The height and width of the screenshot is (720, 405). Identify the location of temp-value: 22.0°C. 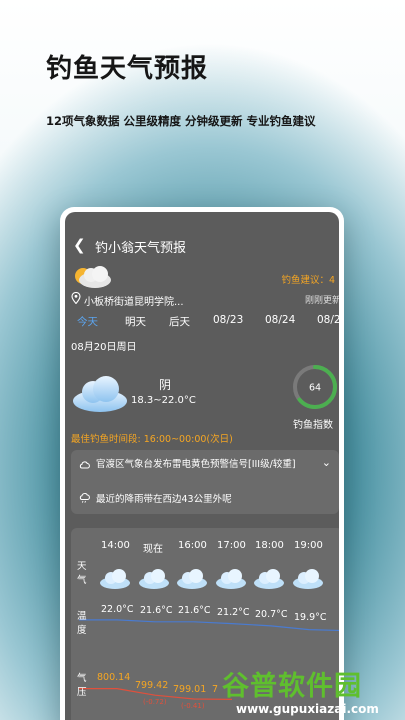
(117, 609).